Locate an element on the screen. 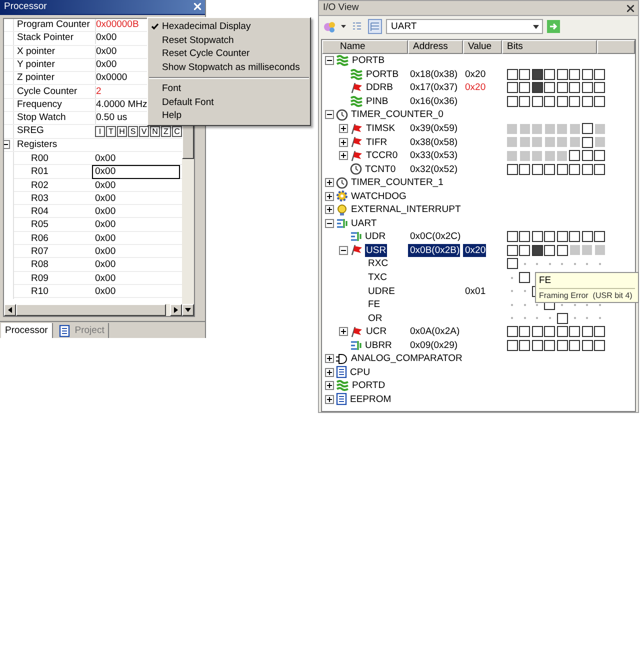 Image resolution: width=641 pixels, height=648 pixels. register-name: TIMSK is located at coordinates (380, 128).